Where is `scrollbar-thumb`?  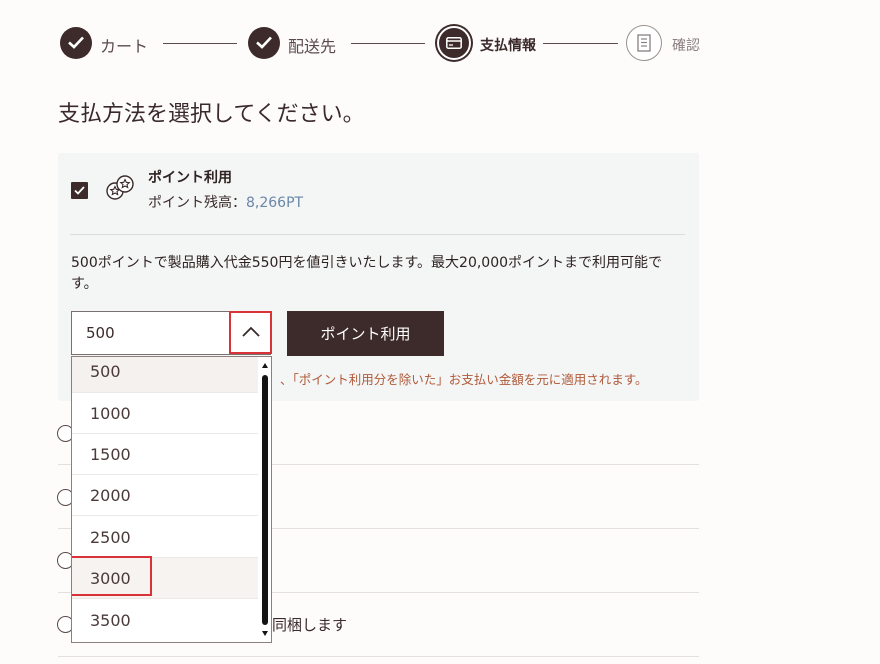
scrollbar-thumb is located at coordinates (265, 500).